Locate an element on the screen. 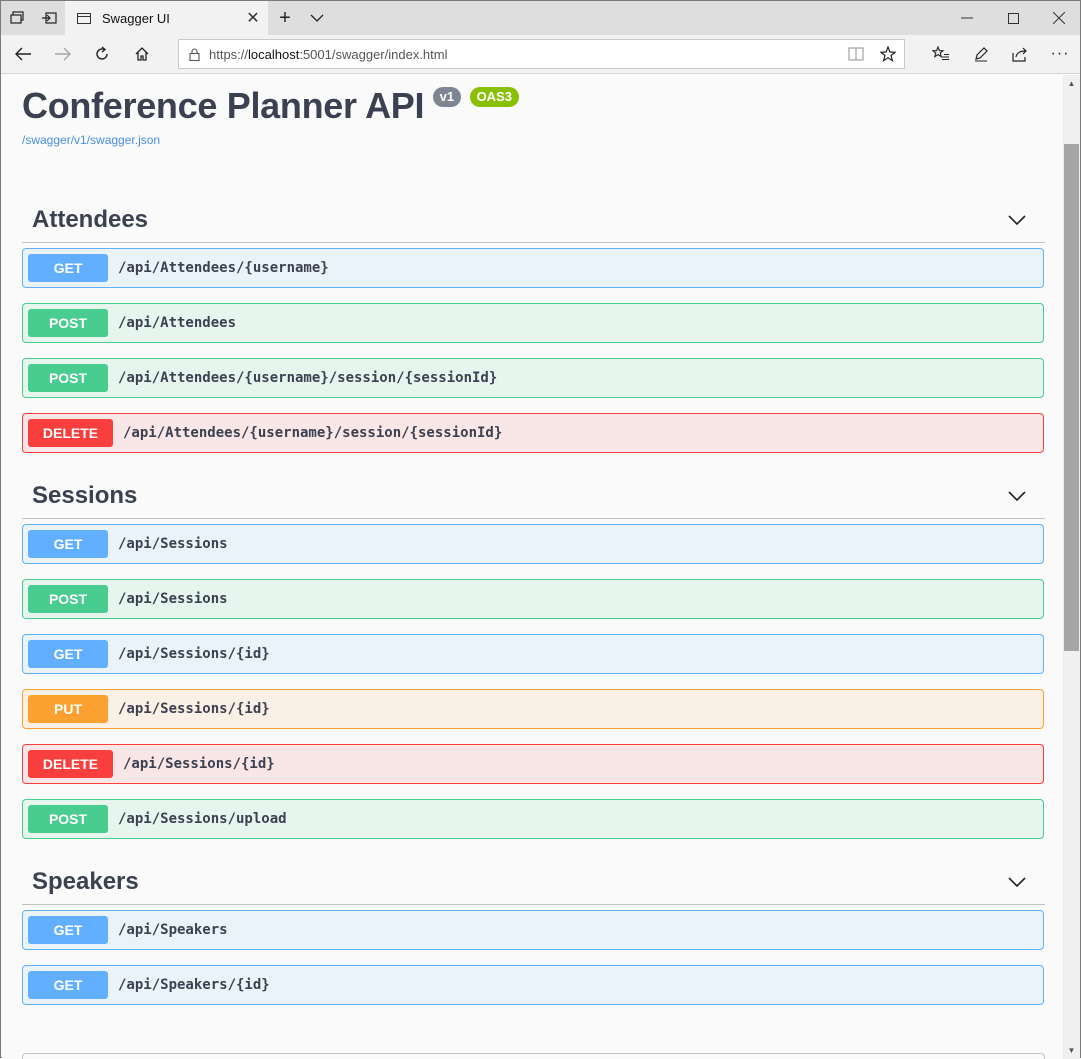  vertical-scrollbar: ▲ ▼ is located at coordinates (1071, 567).